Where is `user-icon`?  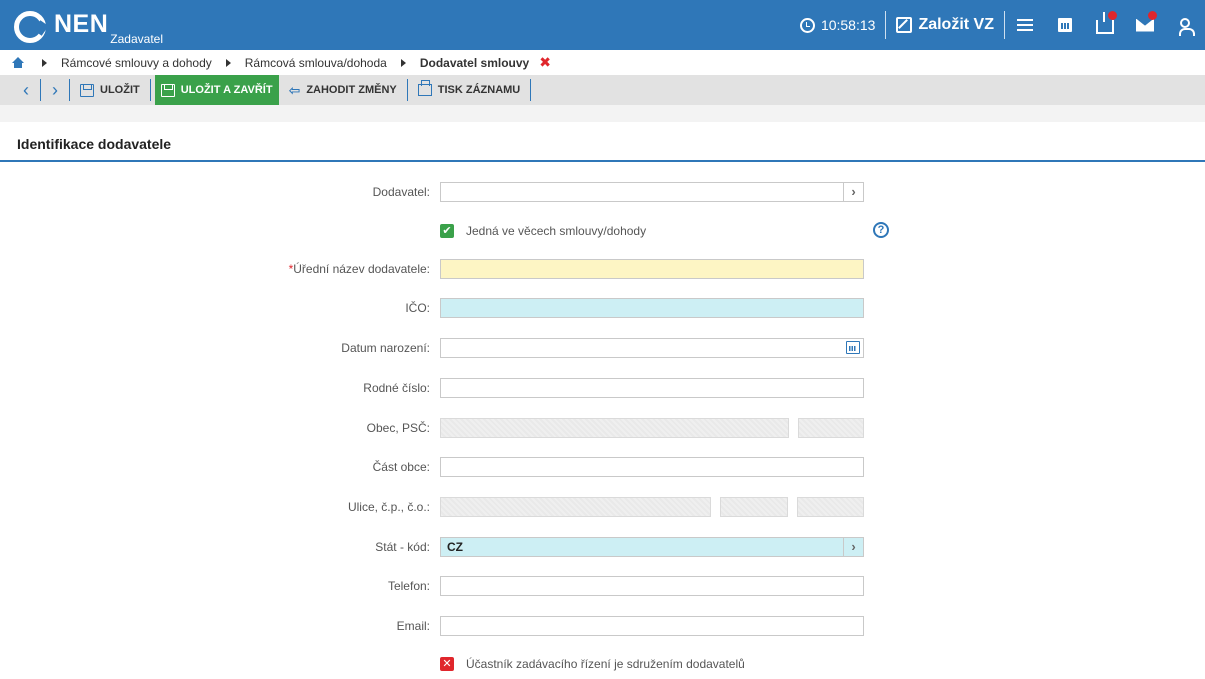
user-icon is located at coordinates (1185, 25).